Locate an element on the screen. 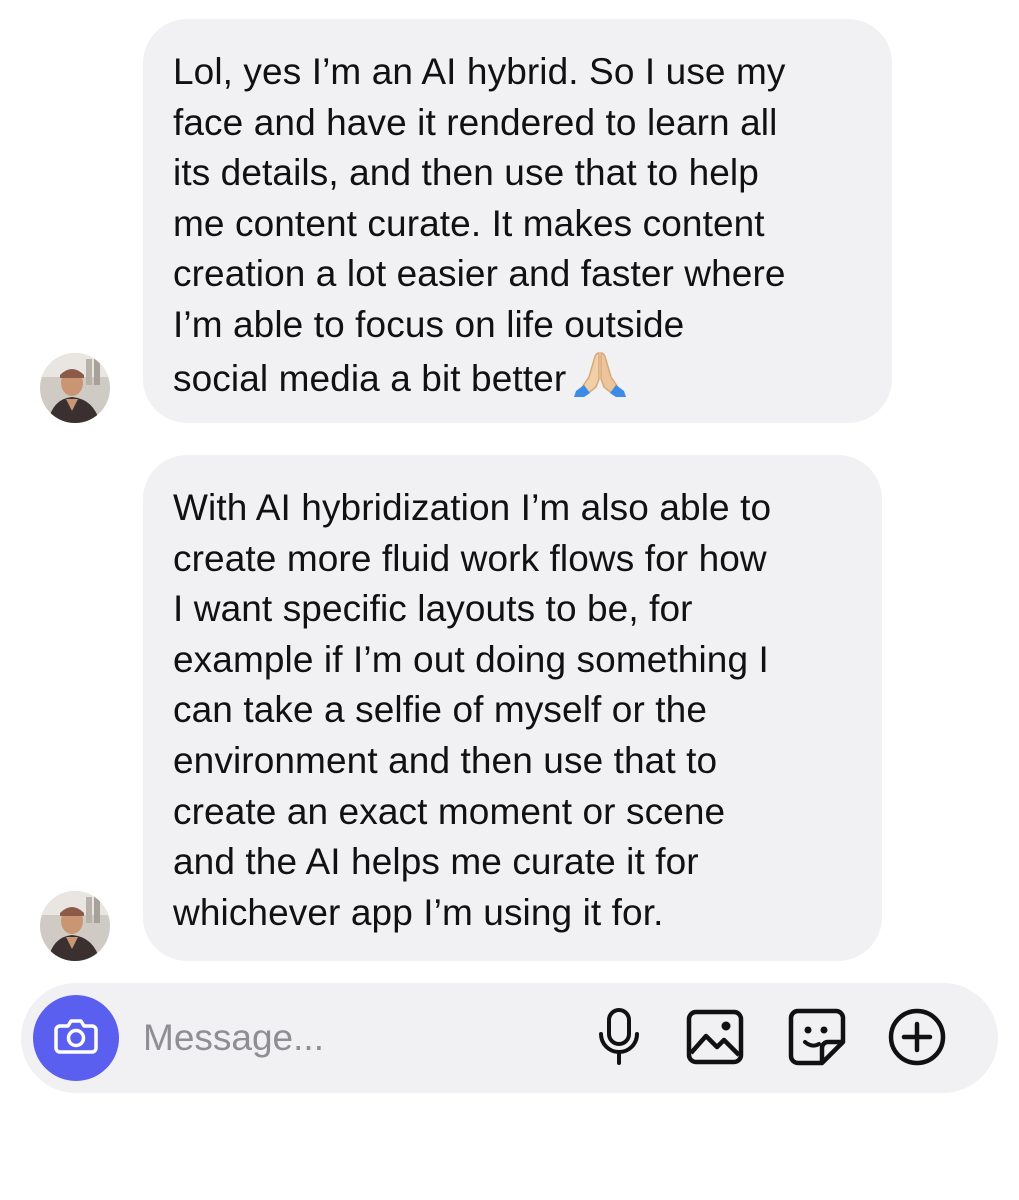 This screenshot has height=1200, width=1019. microphone-icon is located at coordinates (619, 1039).